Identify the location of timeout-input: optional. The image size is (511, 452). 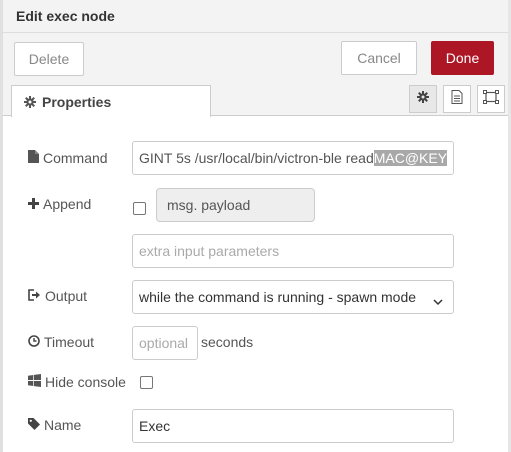
(165, 343).